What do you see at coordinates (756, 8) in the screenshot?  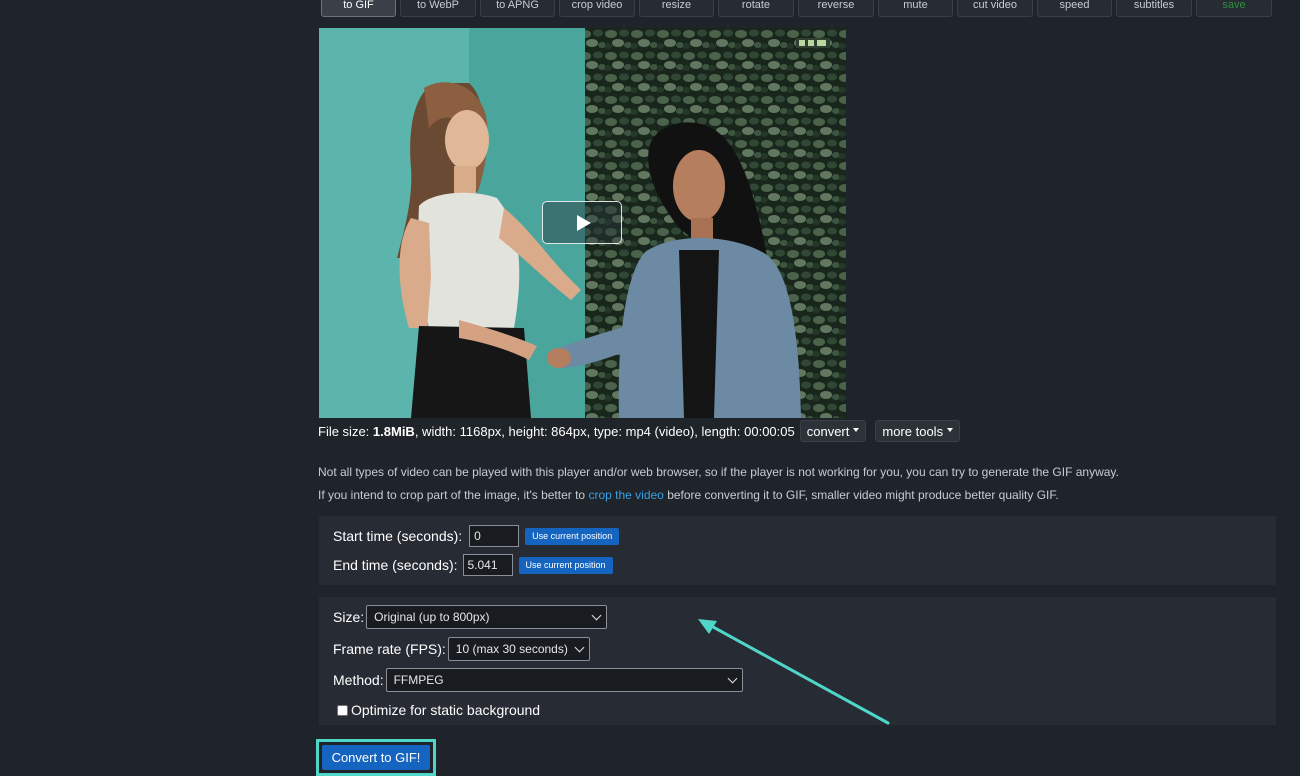 I see `tab-rotate: rotate` at bounding box center [756, 8].